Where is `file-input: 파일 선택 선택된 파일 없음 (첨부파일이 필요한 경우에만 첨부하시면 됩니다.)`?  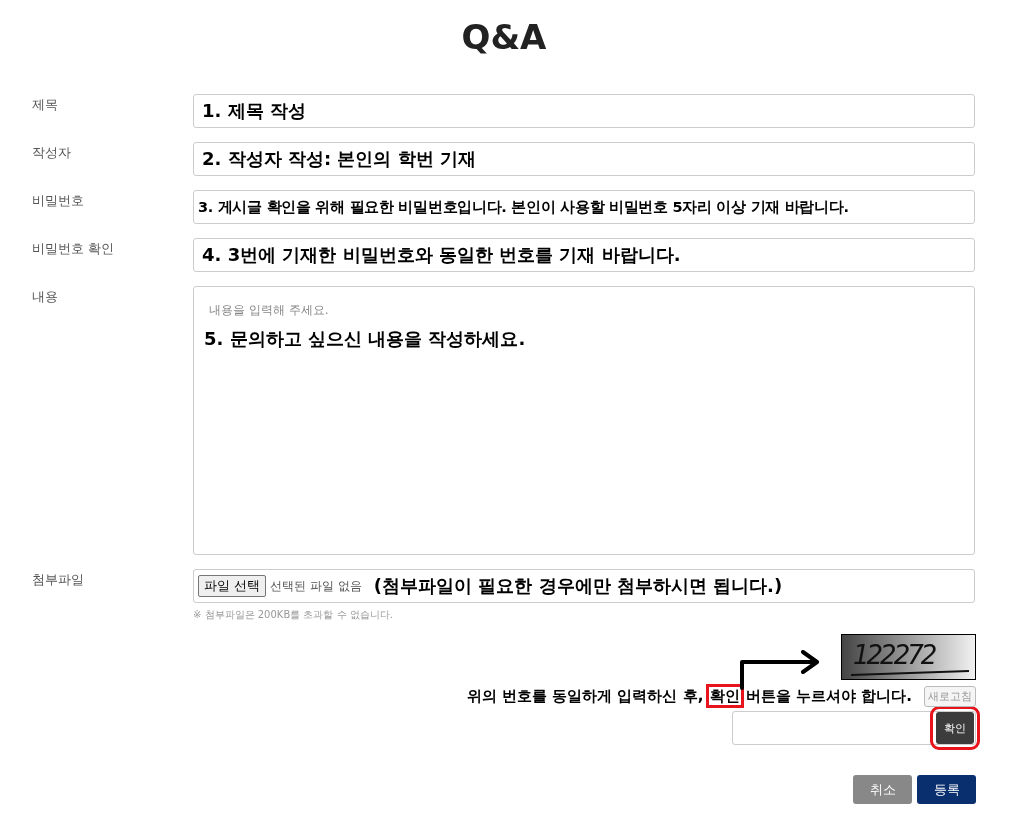 file-input: 파일 선택 선택된 파일 없음 (첨부파일이 필요한 경우에만 첨부하시면 됩니다.) is located at coordinates (584, 586).